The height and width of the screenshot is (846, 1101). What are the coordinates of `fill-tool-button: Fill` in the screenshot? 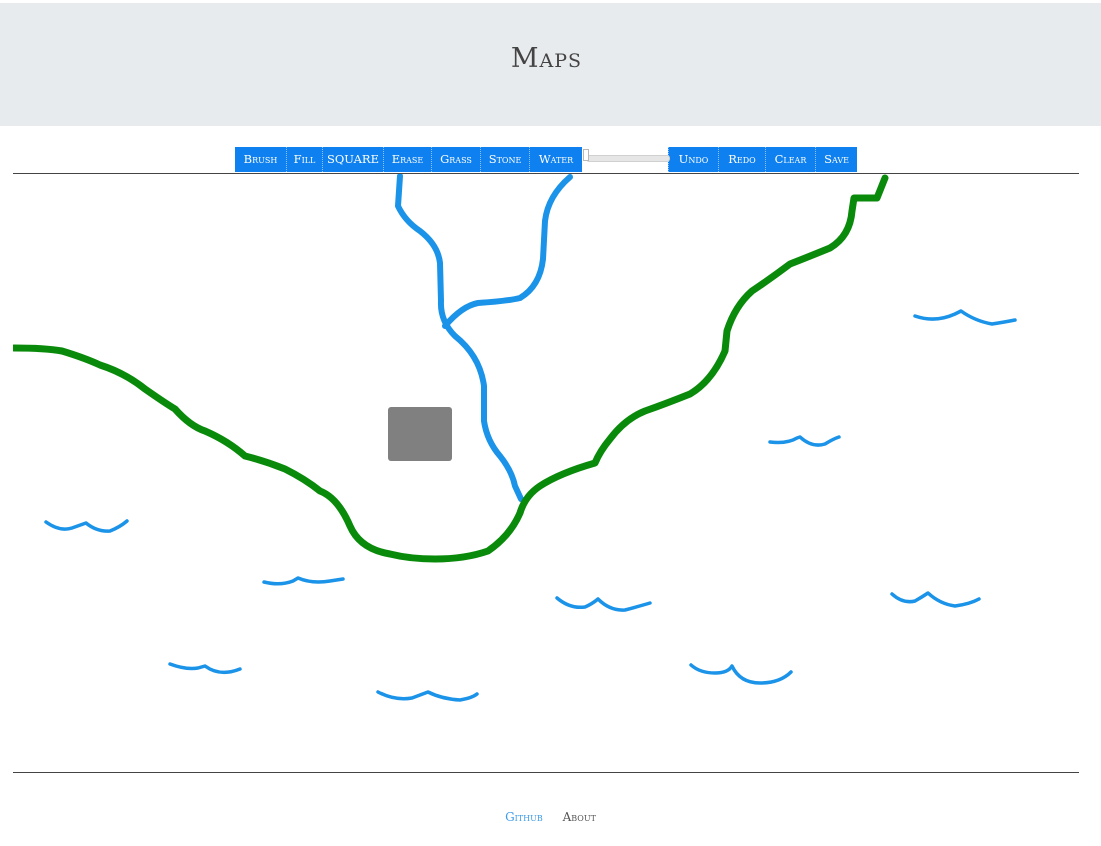 It's located at (304, 159).